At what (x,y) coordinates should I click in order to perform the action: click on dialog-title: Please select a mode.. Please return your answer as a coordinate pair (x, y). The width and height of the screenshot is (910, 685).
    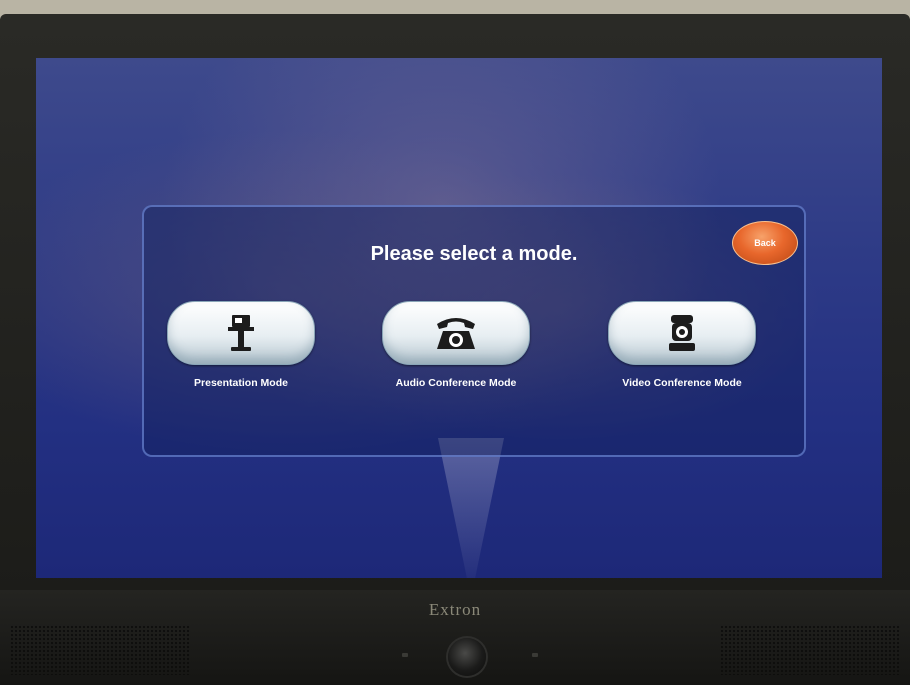
    Looking at the image, I should click on (474, 254).